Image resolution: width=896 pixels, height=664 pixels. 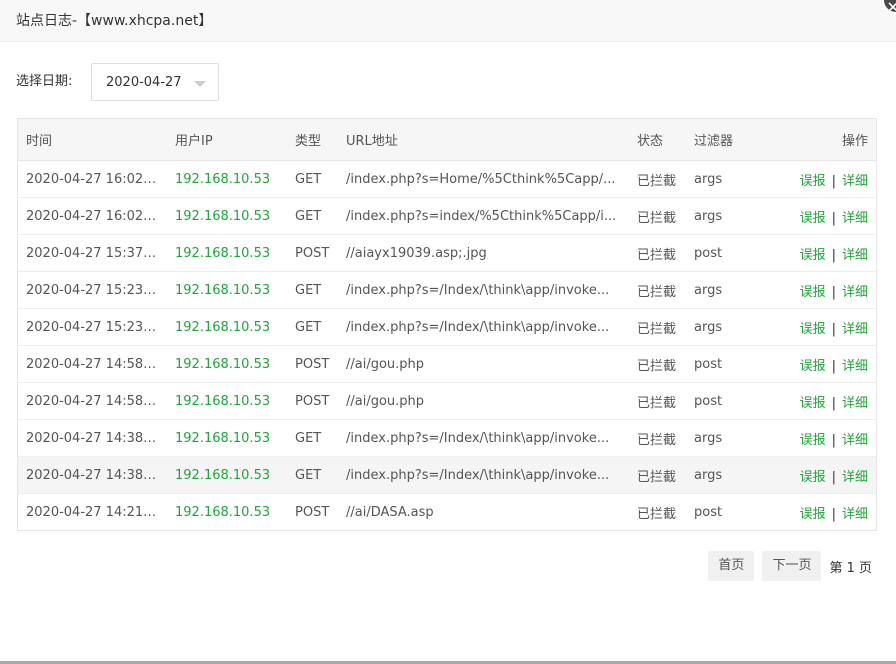 What do you see at coordinates (483, 253) in the screenshot?
I see `cell-url: //aiayx19039.asp;.jpg` at bounding box center [483, 253].